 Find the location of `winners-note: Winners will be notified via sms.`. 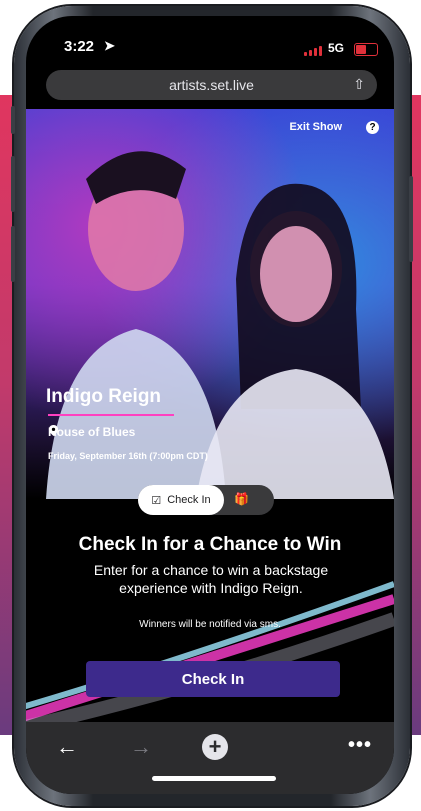

winners-note: Winners will be notified via sms. is located at coordinates (210, 624).